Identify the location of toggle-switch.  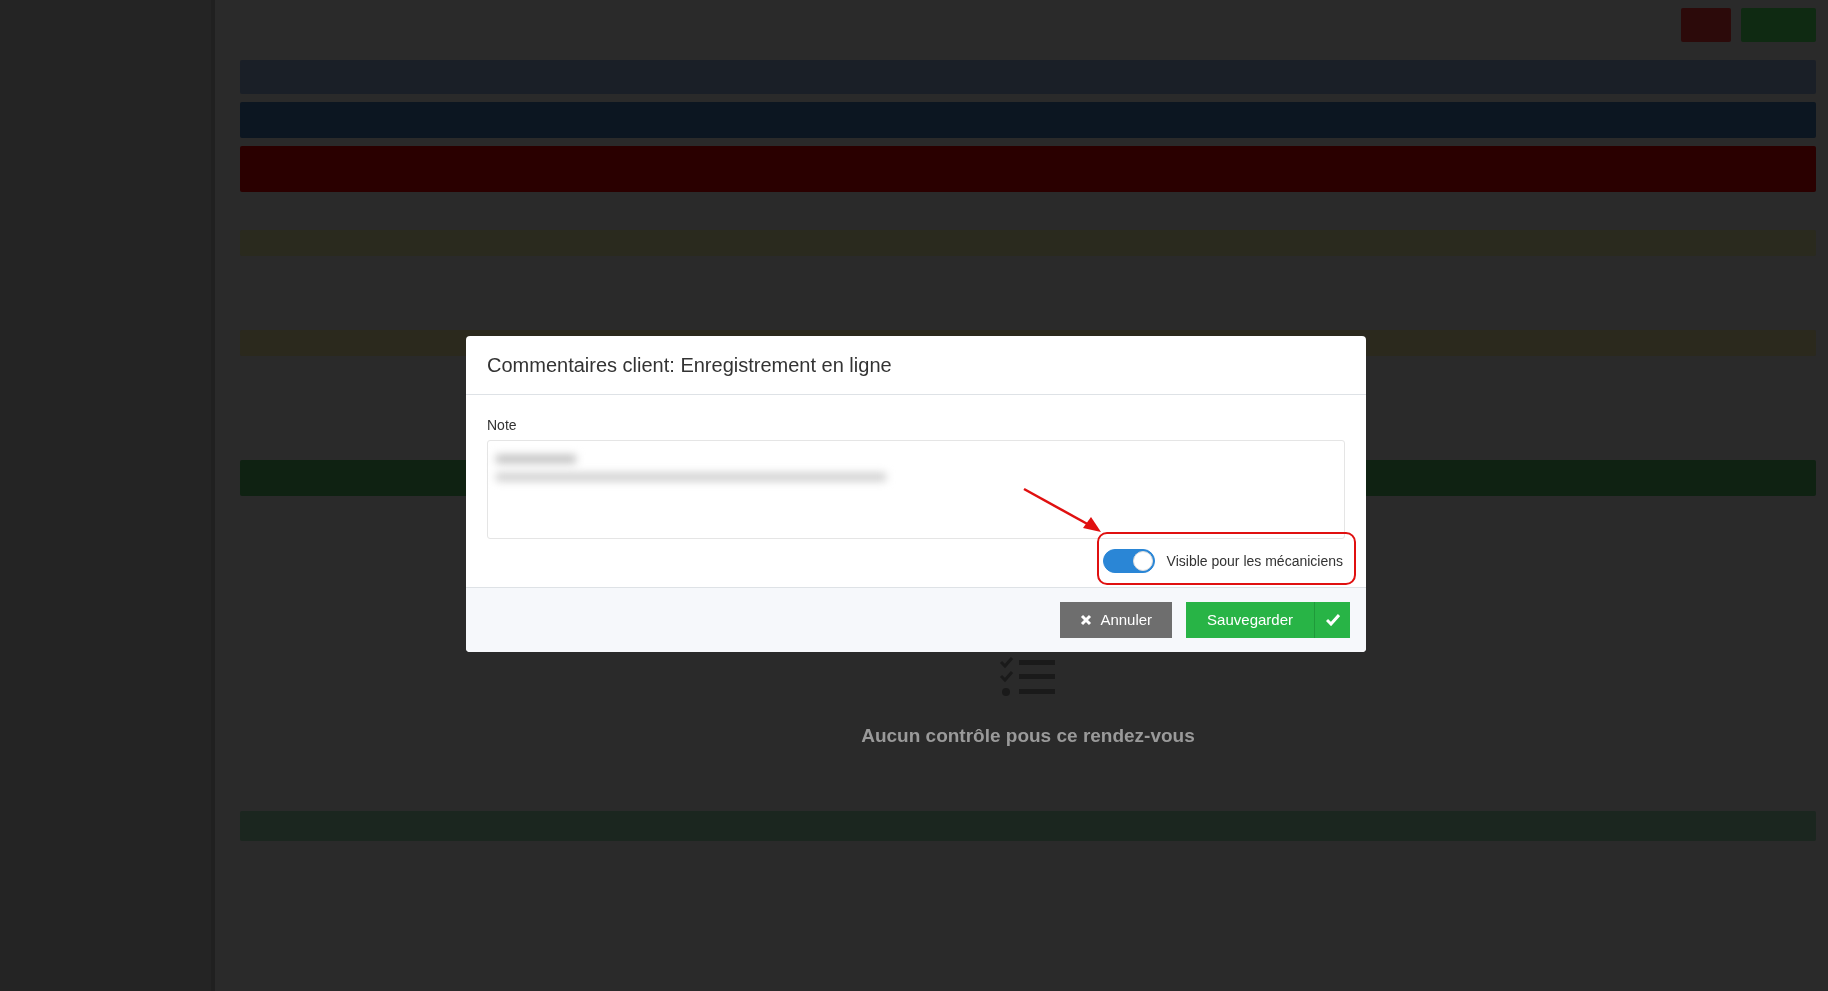
(1128, 561).